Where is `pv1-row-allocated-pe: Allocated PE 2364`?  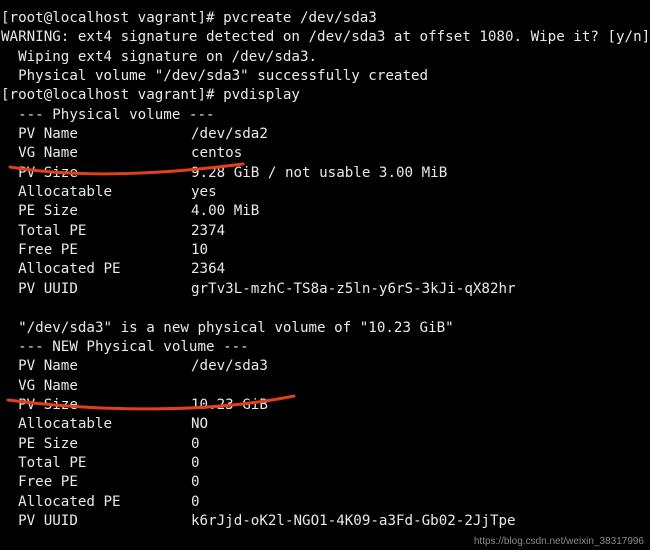 pv1-row-allocated-pe: Allocated PE 2364 is located at coordinates (325, 269).